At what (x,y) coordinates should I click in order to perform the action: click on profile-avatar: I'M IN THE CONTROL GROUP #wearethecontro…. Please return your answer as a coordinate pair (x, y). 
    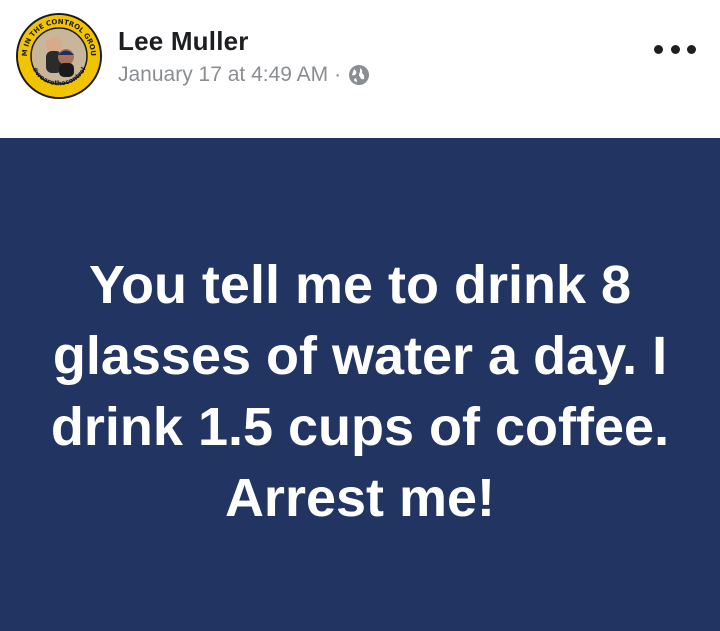
    Looking at the image, I should click on (59, 56).